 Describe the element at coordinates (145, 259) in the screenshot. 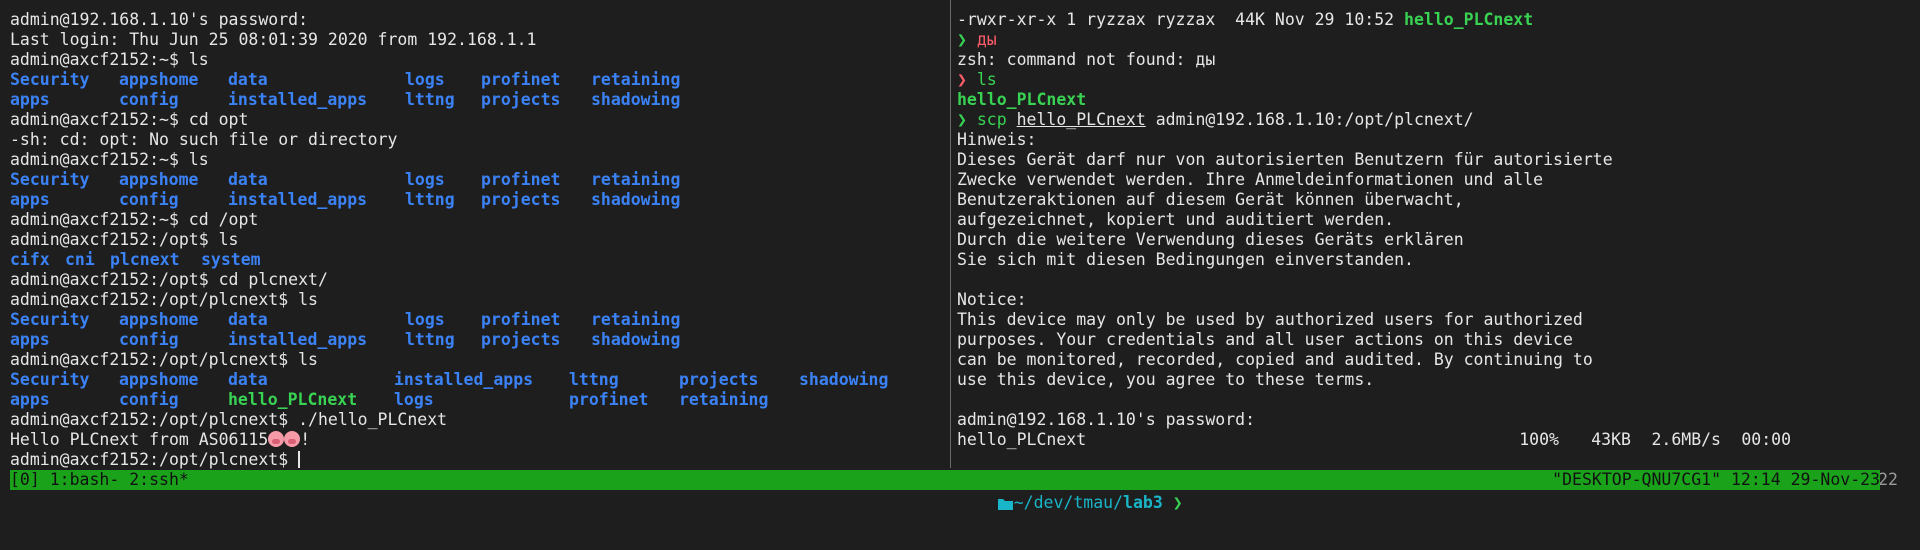

I see `dir-entry: plcnext` at that location.